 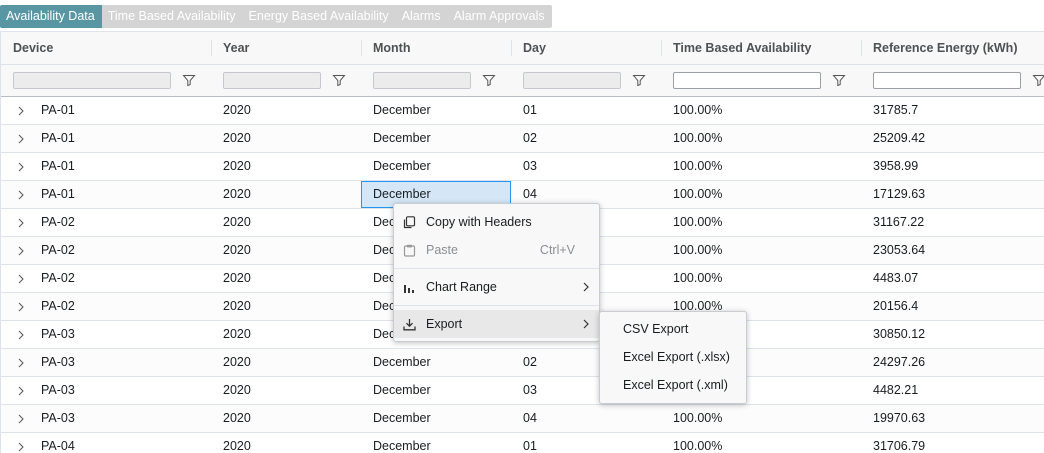 What do you see at coordinates (586, 138) in the screenshot?
I see `cell-day: 02` at bounding box center [586, 138].